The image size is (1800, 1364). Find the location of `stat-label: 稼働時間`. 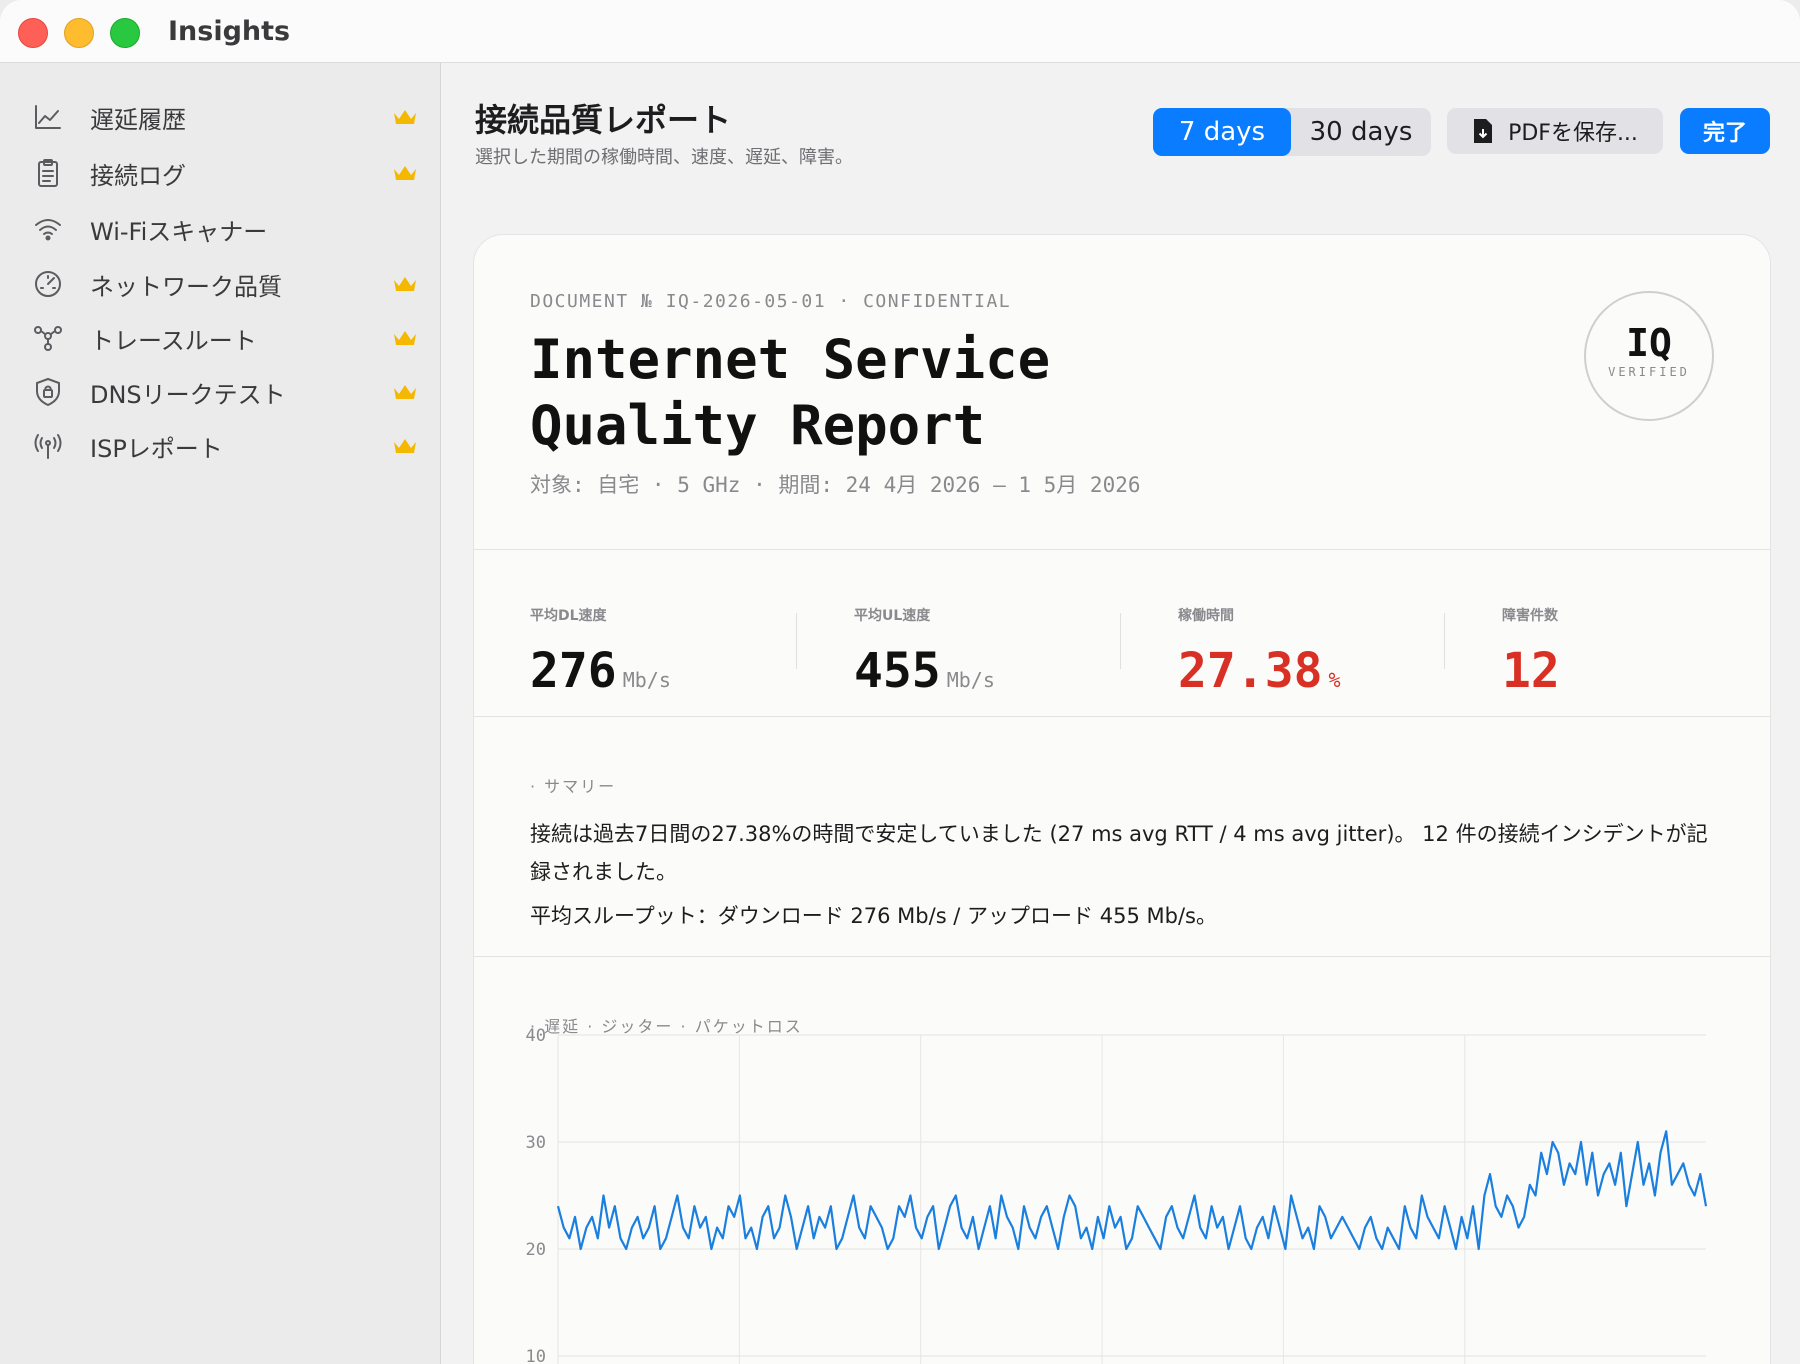

stat-label: 稼働時間 is located at coordinates (1206, 616).